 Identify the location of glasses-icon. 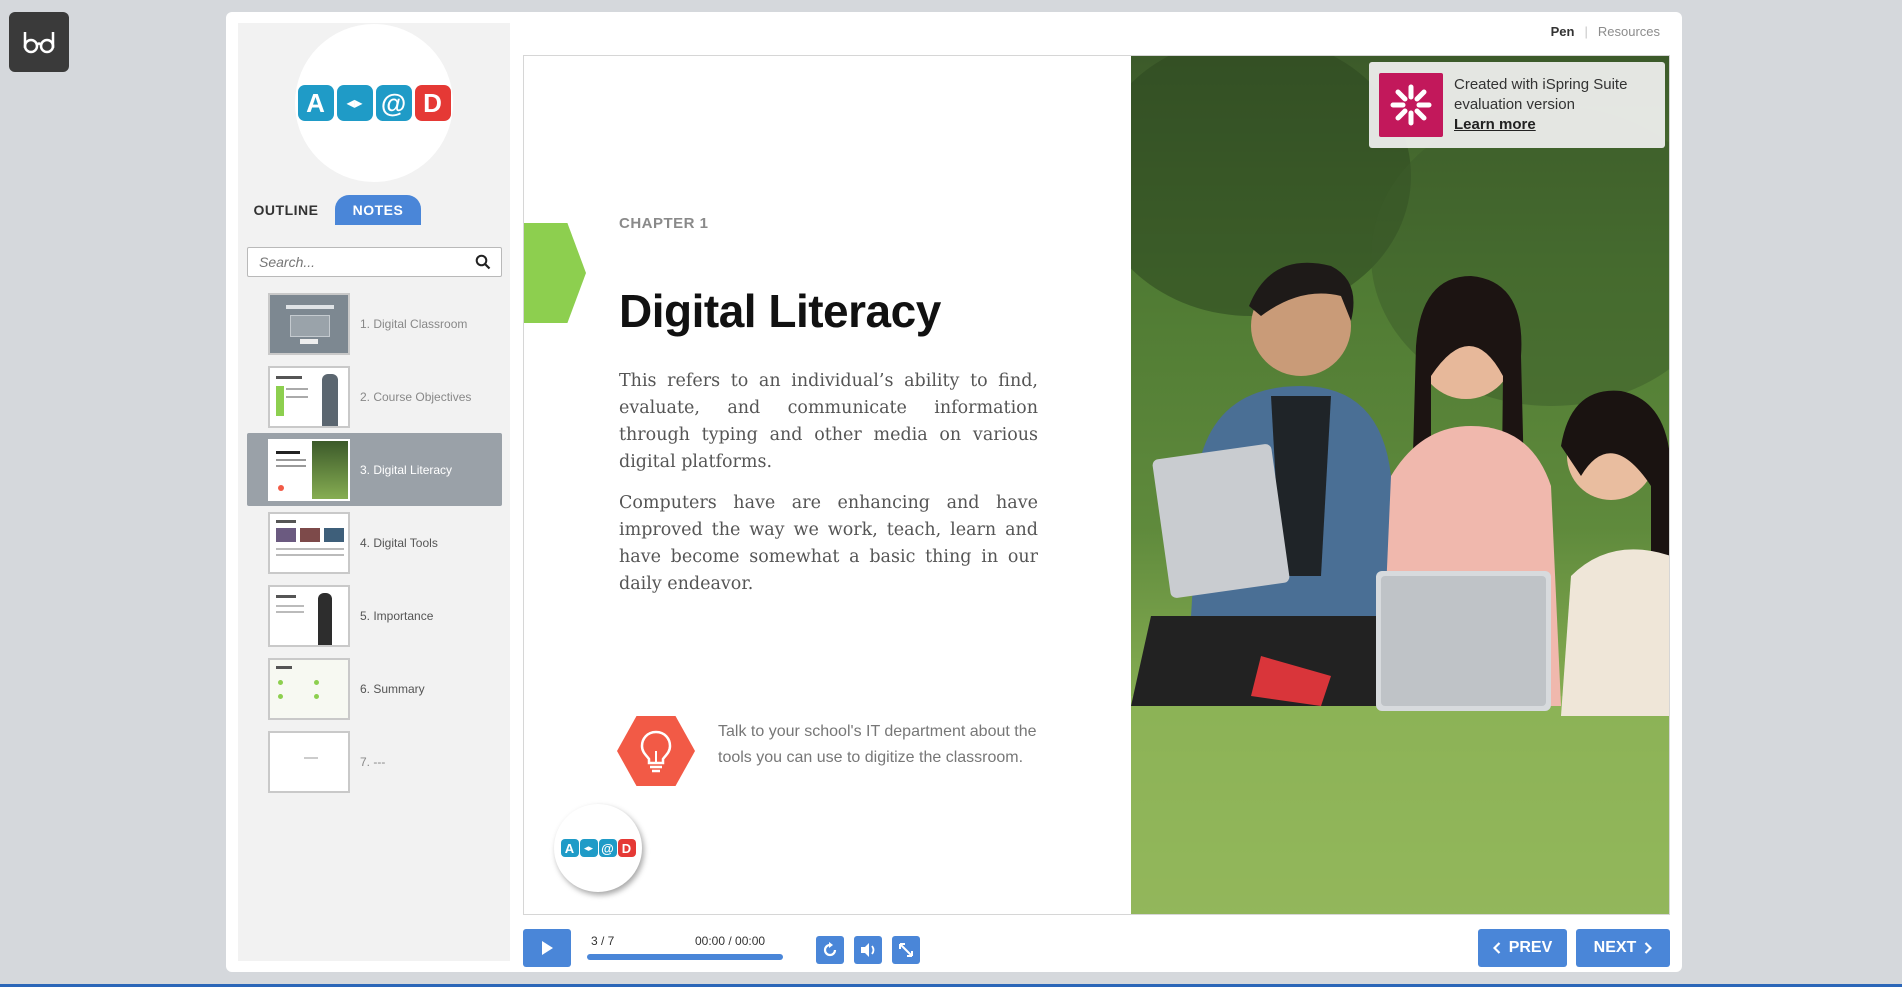
(39, 43).